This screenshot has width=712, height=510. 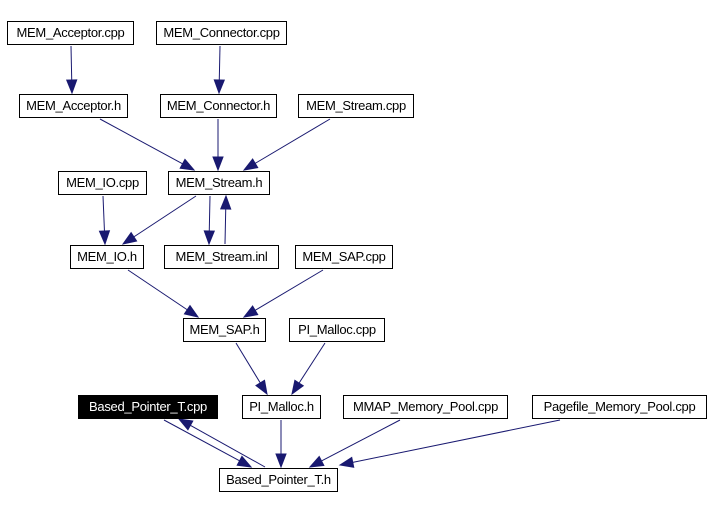 What do you see at coordinates (71, 63) in the screenshot?
I see `edge-mem_acceptor_cpp-to-mem_acceptor_h` at bounding box center [71, 63].